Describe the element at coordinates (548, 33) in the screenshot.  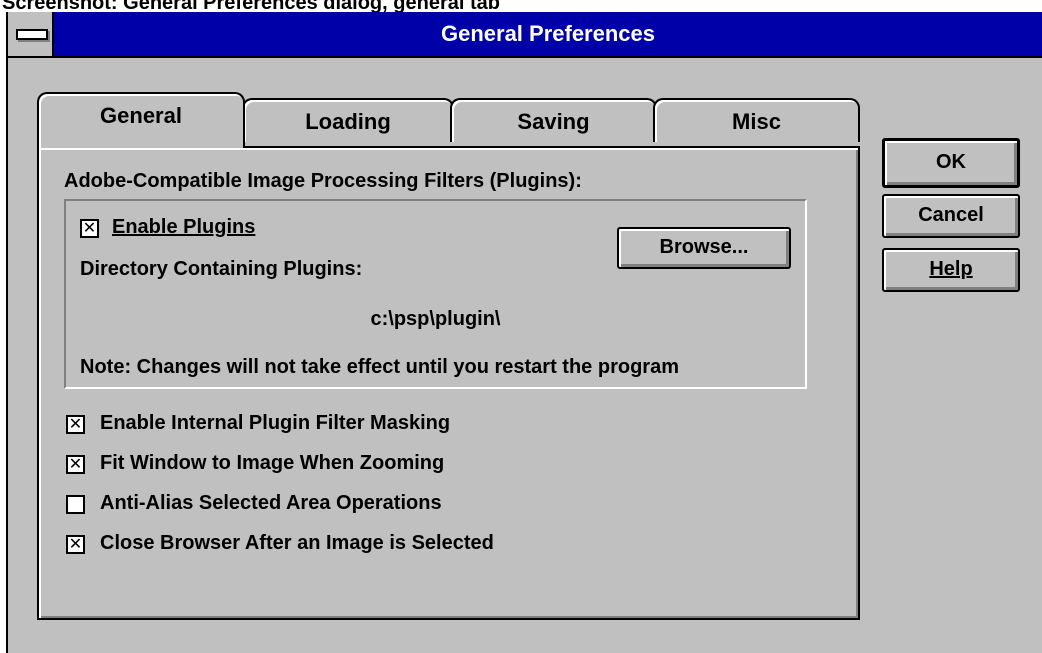
I see `dialog-title: General Preferences` at that location.